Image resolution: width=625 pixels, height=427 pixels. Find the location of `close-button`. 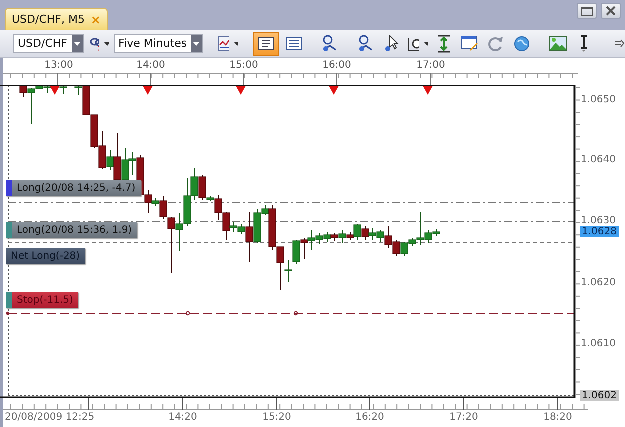

close-button is located at coordinates (611, 11).